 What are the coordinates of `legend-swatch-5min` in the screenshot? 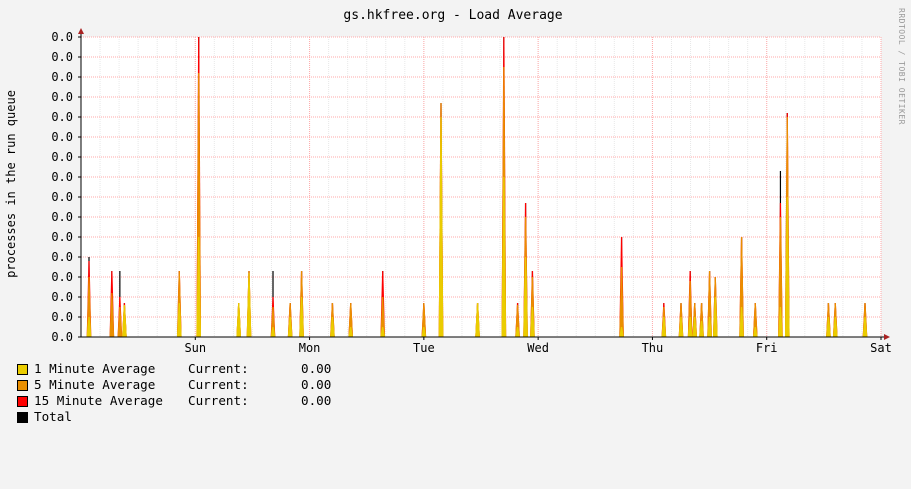 It's located at (22, 385).